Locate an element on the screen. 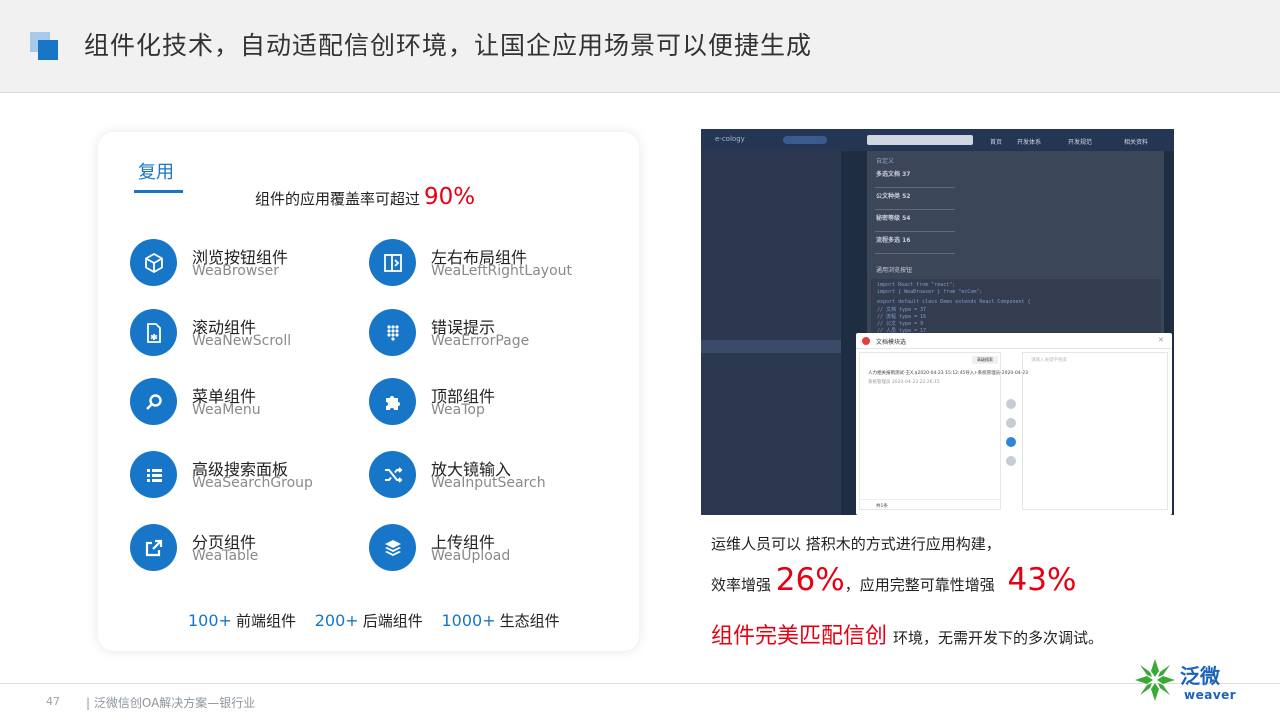  efficiency-value: 26% is located at coordinates (810, 580).